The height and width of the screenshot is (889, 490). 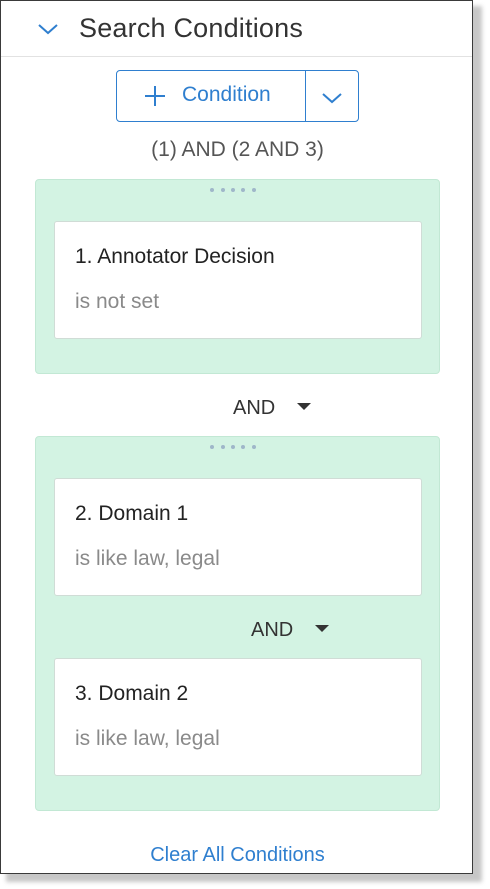 I want to click on add-condition-button: Condition, so click(x=211, y=96).